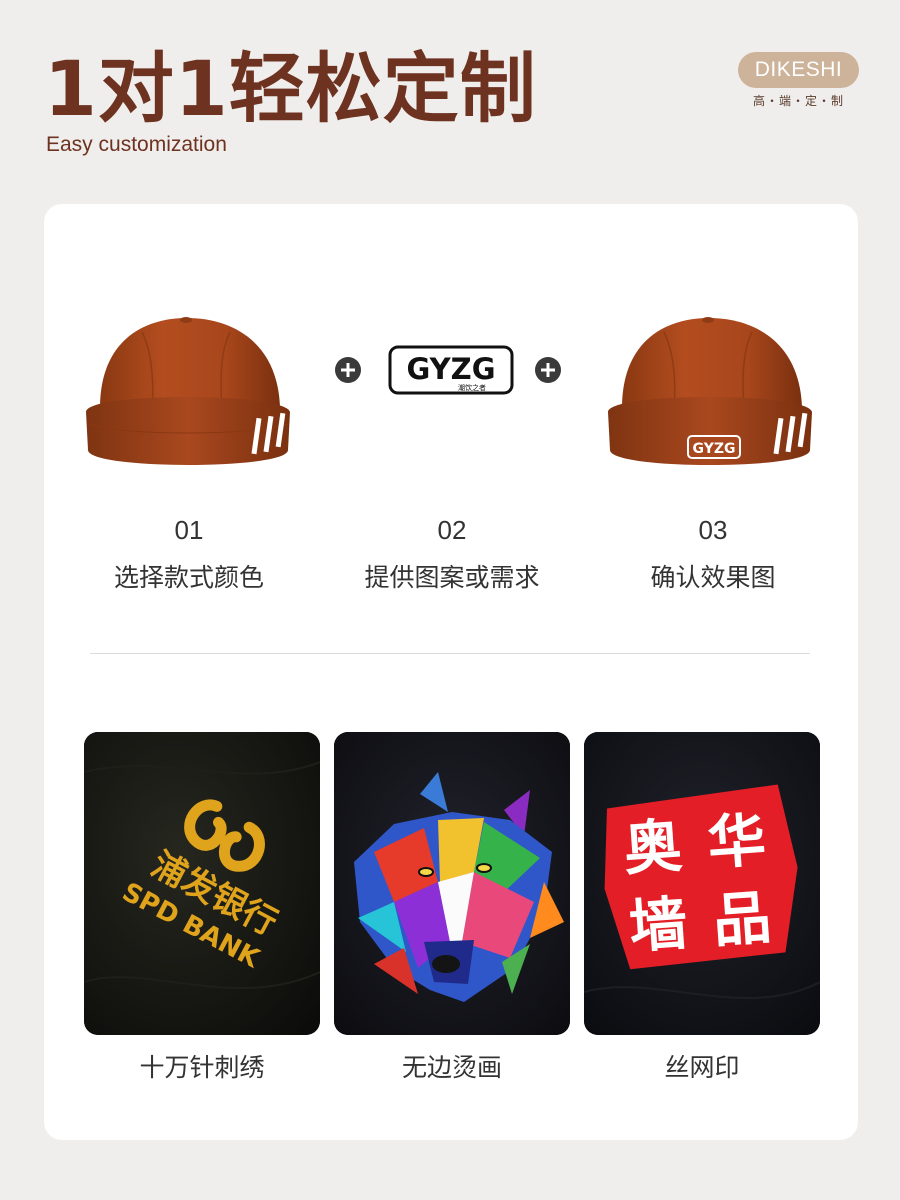 The height and width of the screenshot is (1200, 900). Describe the element at coordinates (710, 391) in the screenshot. I see `logo-cap-image: GYZG` at that location.